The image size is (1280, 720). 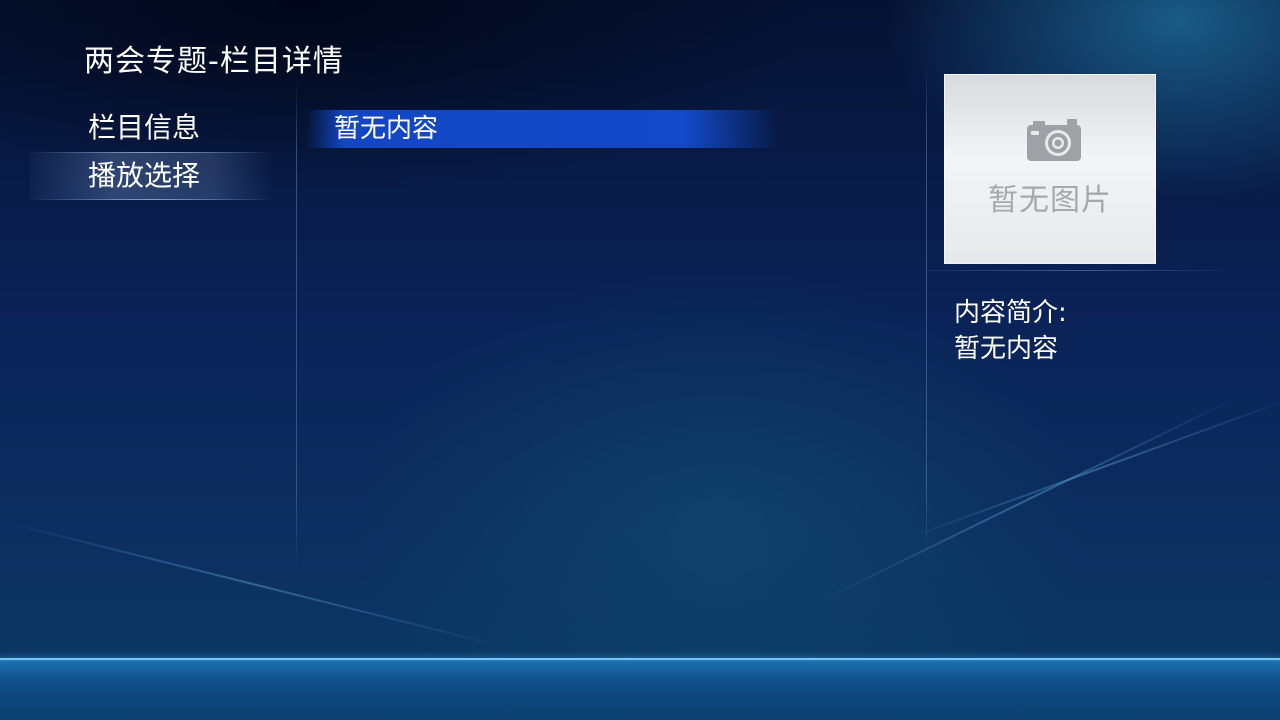 I want to click on page-title: 两会专题-栏目详情, so click(x=214, y=61).